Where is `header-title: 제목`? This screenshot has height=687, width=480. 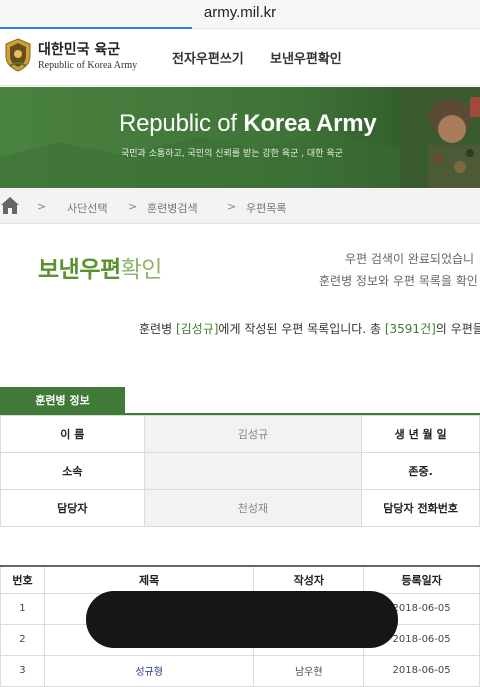
header-title: 제목 is located at coordinates (149, 579).